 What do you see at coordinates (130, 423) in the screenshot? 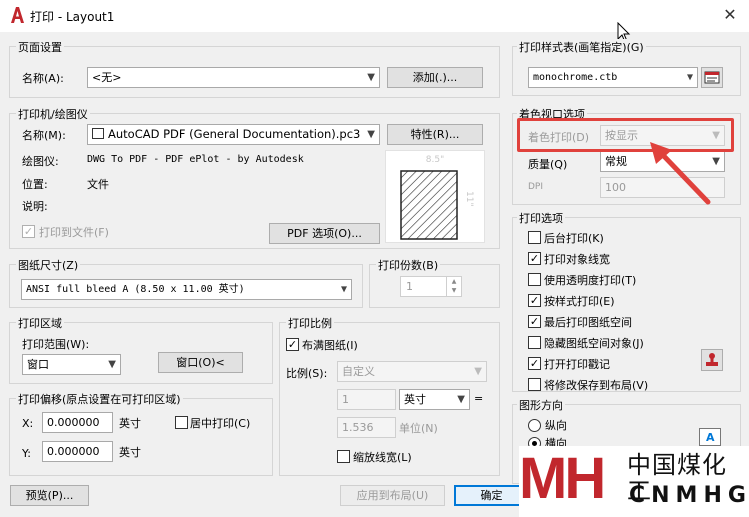
I see `offset-x-unit: 英寸` at bounding box center [130, 423].